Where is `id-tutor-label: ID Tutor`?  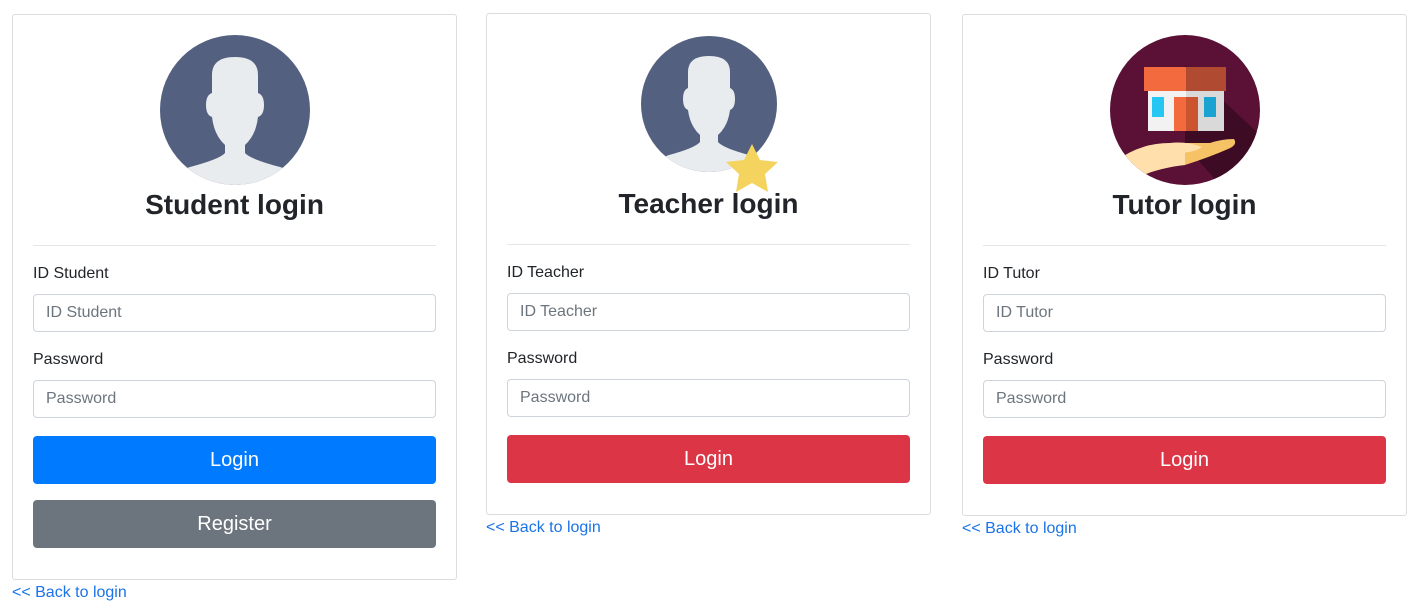 id-tutor-label: ID Tutor is located at coordinates (1011, 273).